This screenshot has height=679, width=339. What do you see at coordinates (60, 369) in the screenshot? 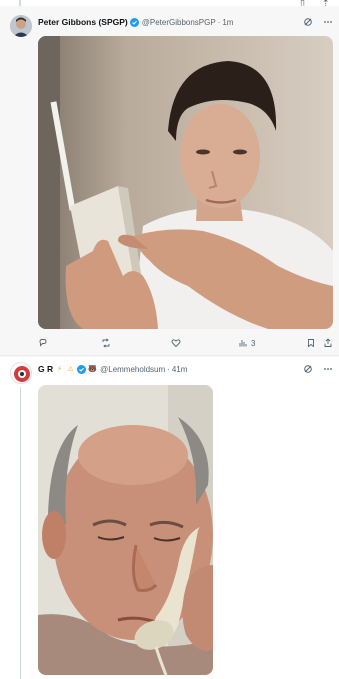
I see `lightning-emoji-icon: ⚡` at bounding box center [60, 369].